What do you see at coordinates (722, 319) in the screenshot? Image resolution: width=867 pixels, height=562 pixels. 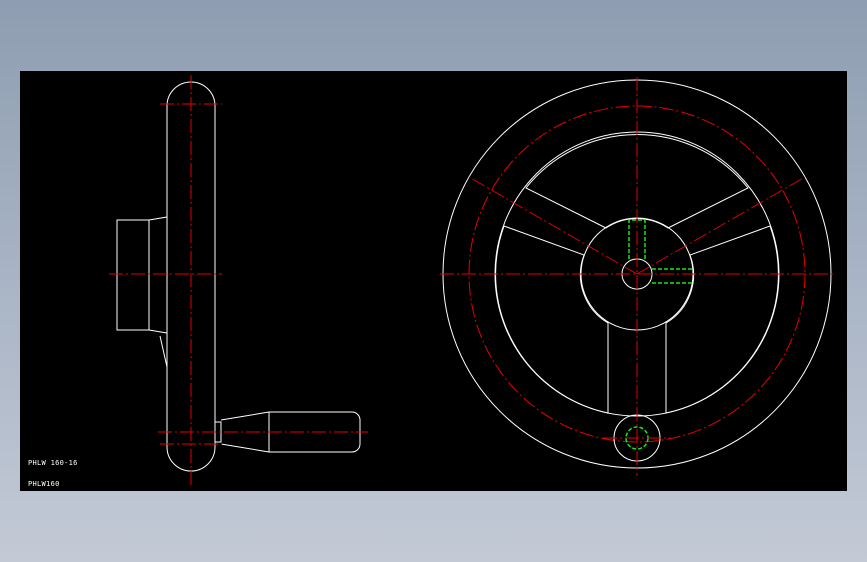 I see `spoke-window-right` at bounding box center [722, 319].